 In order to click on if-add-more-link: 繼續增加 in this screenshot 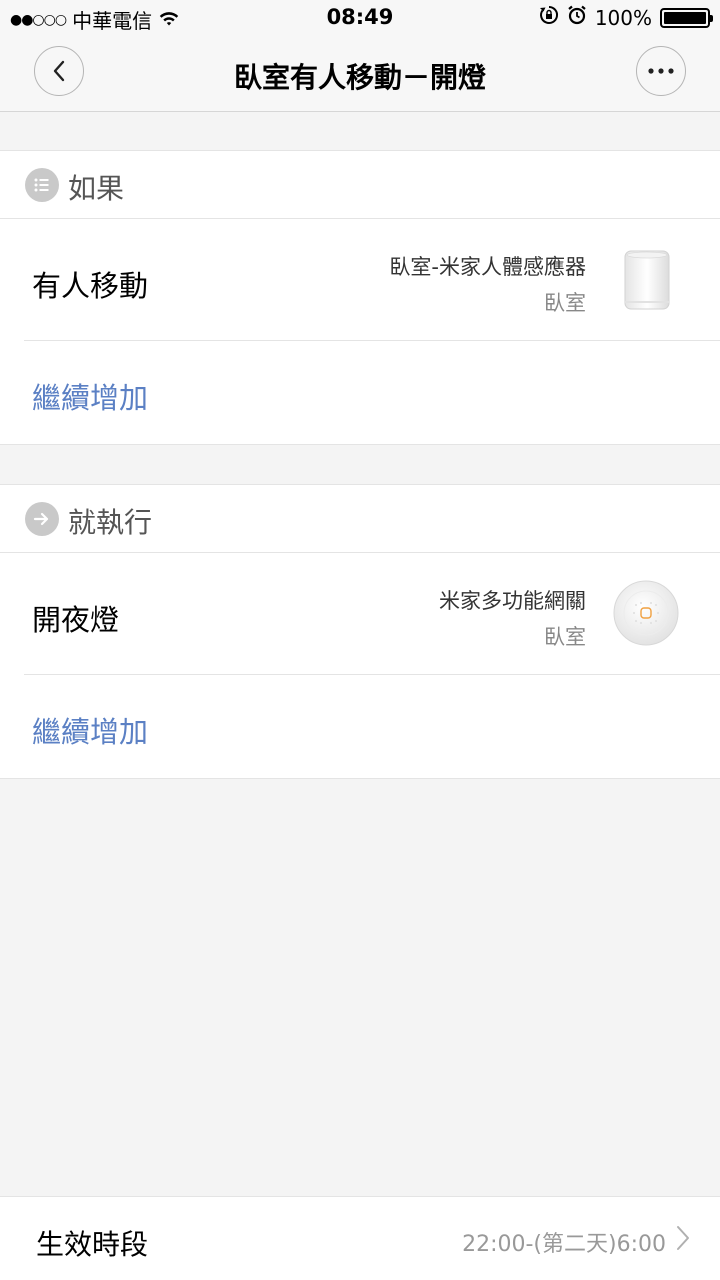, I will do `click(90, 396)`.